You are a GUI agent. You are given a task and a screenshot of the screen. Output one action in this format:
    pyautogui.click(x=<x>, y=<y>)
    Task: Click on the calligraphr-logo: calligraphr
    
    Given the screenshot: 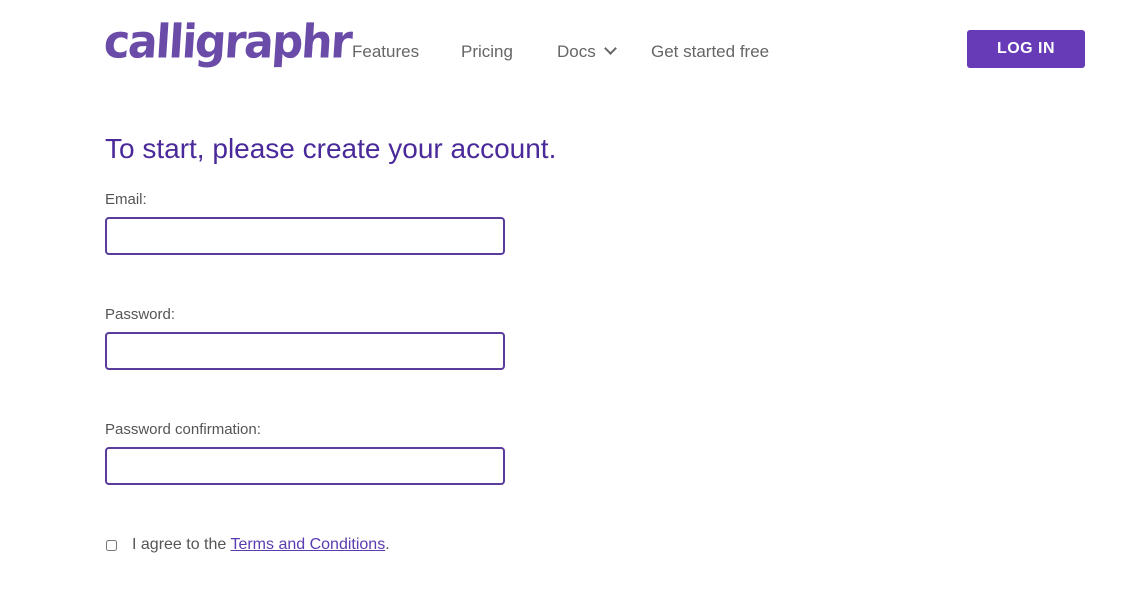 What is the action you would take?
    pyautogui.click(x=227, y=43)
    